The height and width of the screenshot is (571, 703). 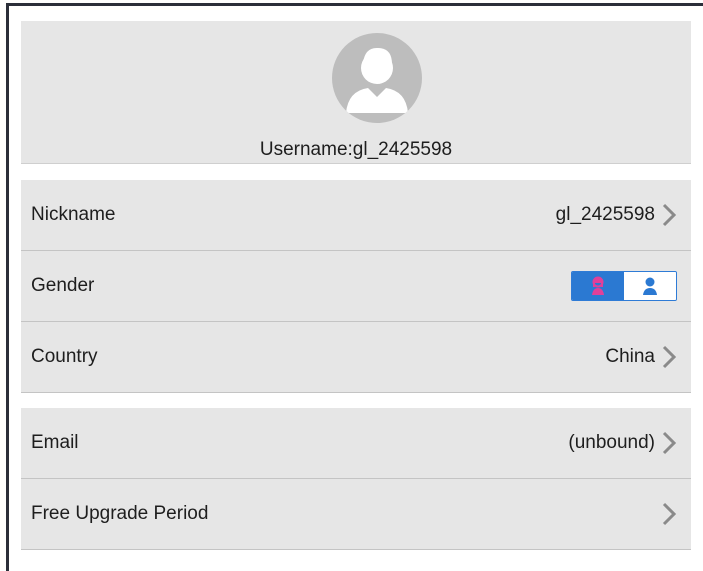 I want to click on free-upgrade-period-label: Free Upgrade Period, so click(x=120, y=513).